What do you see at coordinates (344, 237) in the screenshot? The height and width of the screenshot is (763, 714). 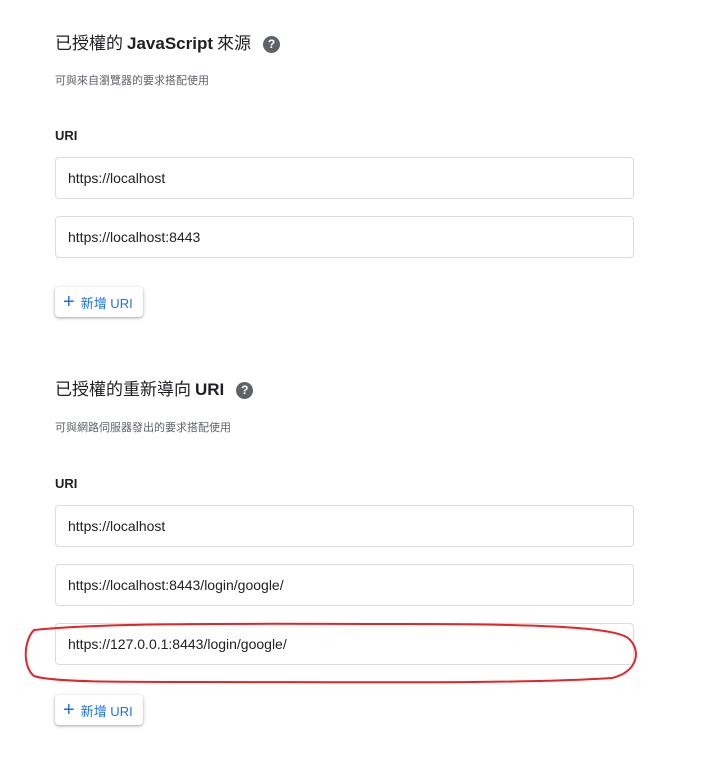 I see `js-origin-uri-field-2: https://localhost:8443` at bounding box center [344, 237].